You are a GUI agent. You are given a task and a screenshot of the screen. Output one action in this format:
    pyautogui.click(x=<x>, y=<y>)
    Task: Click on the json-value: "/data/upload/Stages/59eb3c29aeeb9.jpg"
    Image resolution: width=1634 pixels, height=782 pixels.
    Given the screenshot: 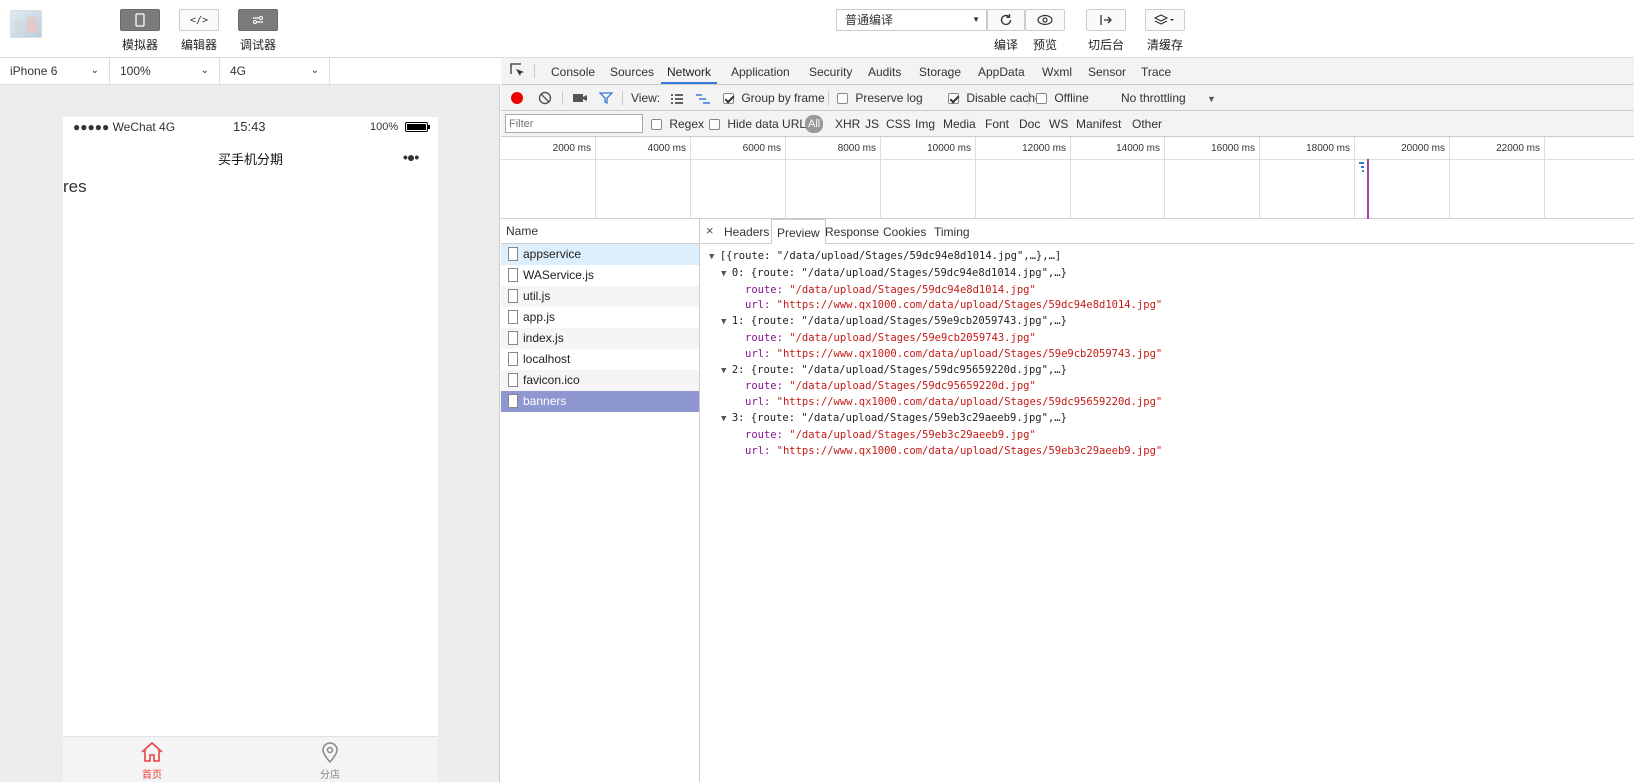 What is the action you would take?
    pyautogui.click(x=912, y=434)
    